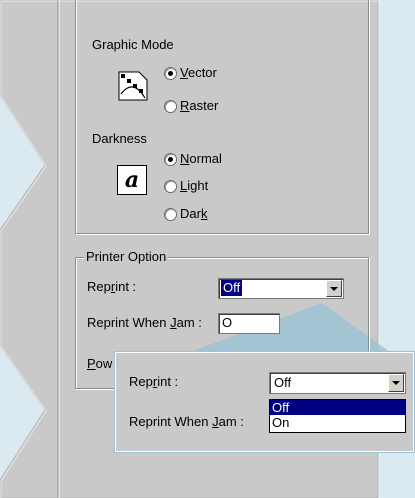 The height and width of the screenshot is (498, 415). Describe the element at coordinates (112, 286) in the screenshot. I see `reprint-label: Reprint :` at that location.